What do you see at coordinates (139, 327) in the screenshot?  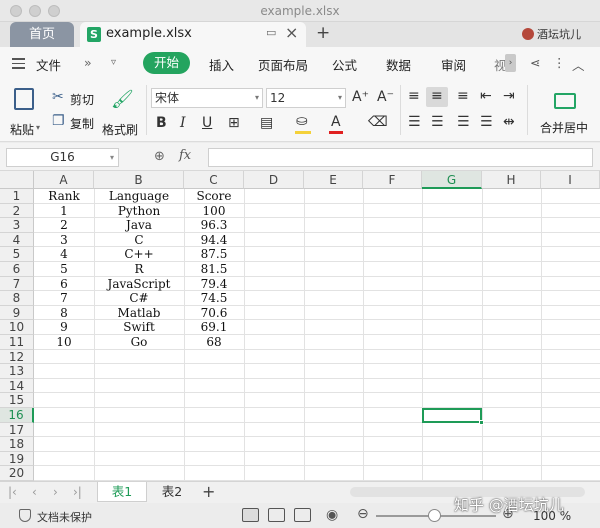 I see `cell-b10: Swift` at bounding box center [139, 327].